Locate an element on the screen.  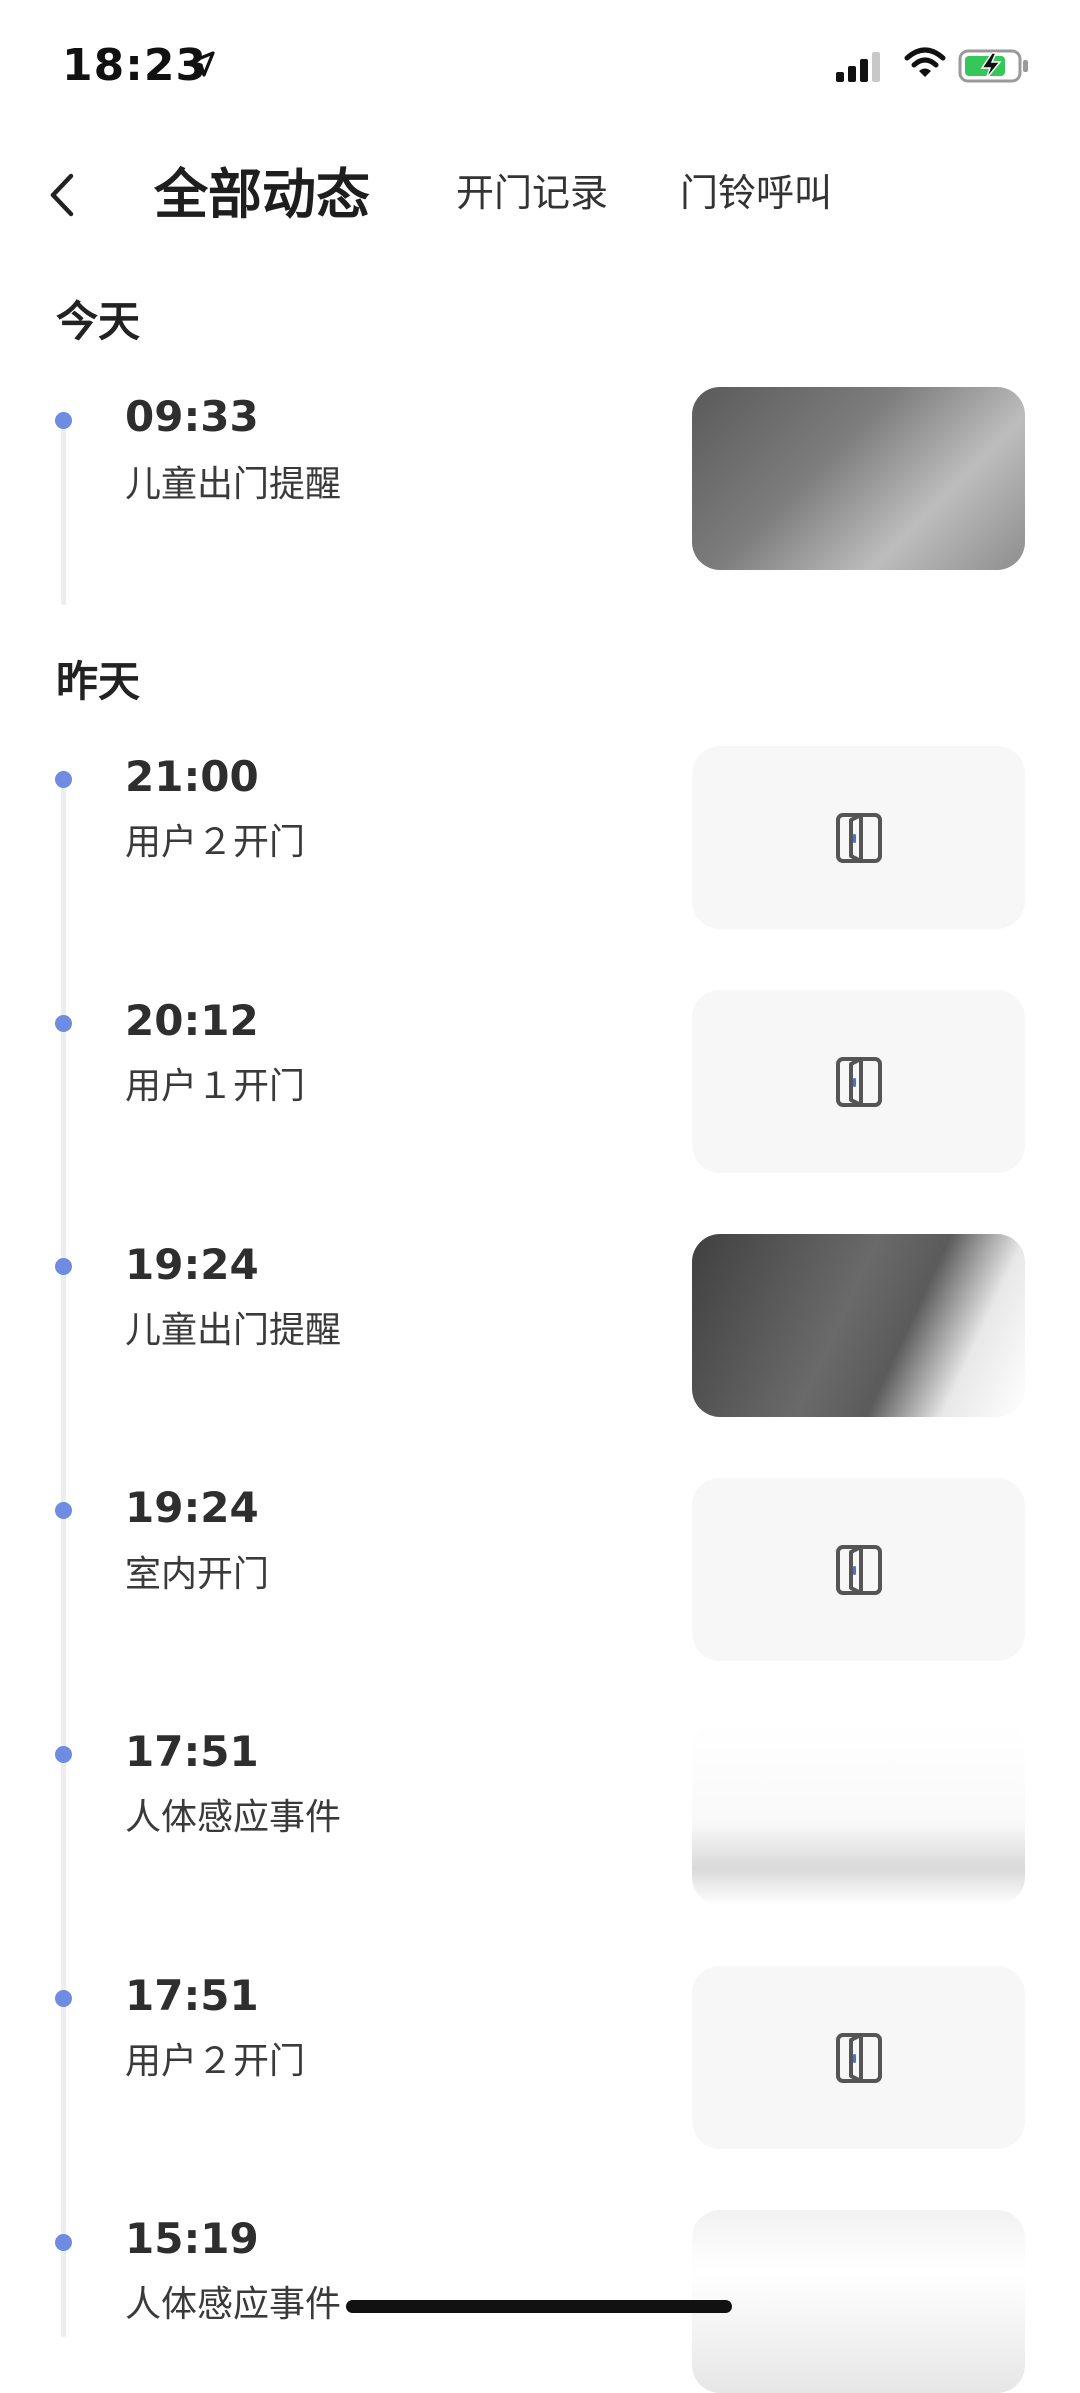
location-arrow-icon is located at coordinates (202, 64).